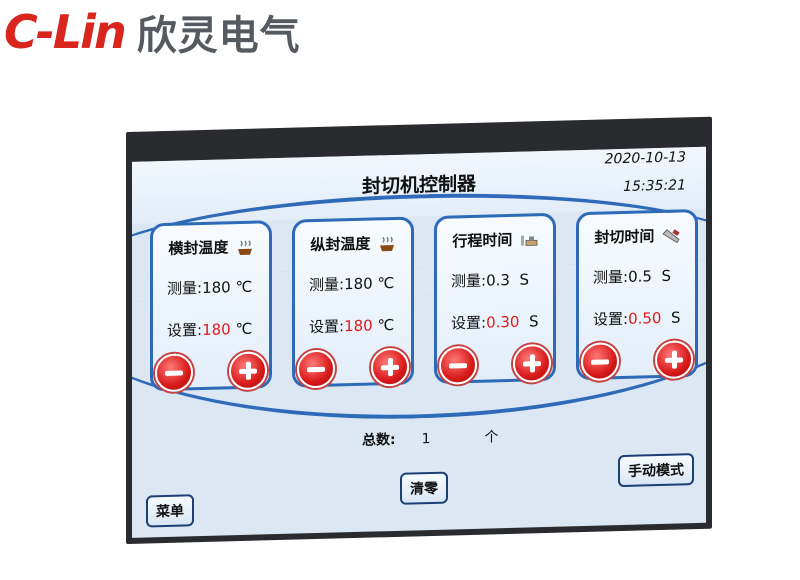  Describe the element at coordinates (529, 240) in the screenshot. I see `travel-icon` at that location.